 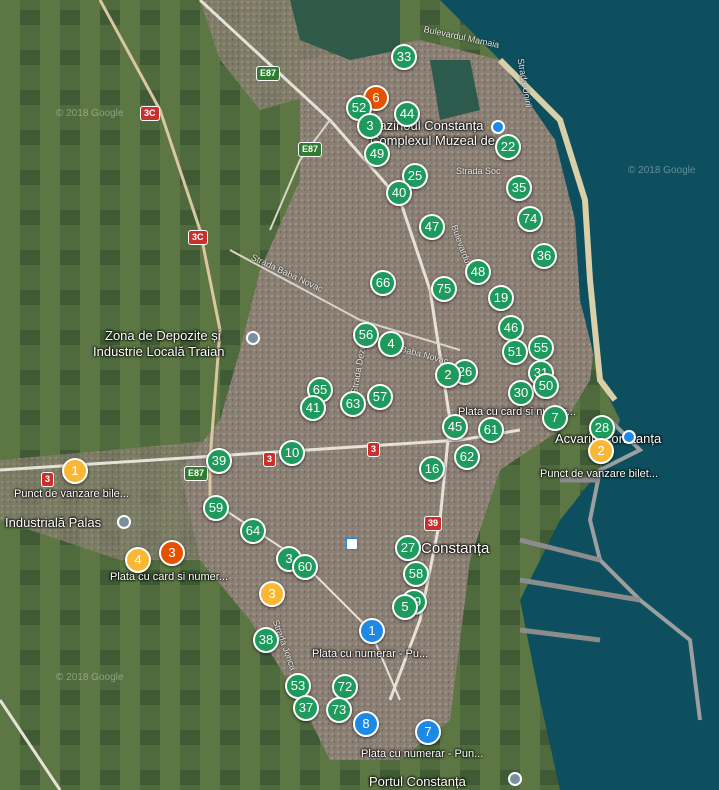 I want to click on map-marker: 48, so click(x=478, y=272).